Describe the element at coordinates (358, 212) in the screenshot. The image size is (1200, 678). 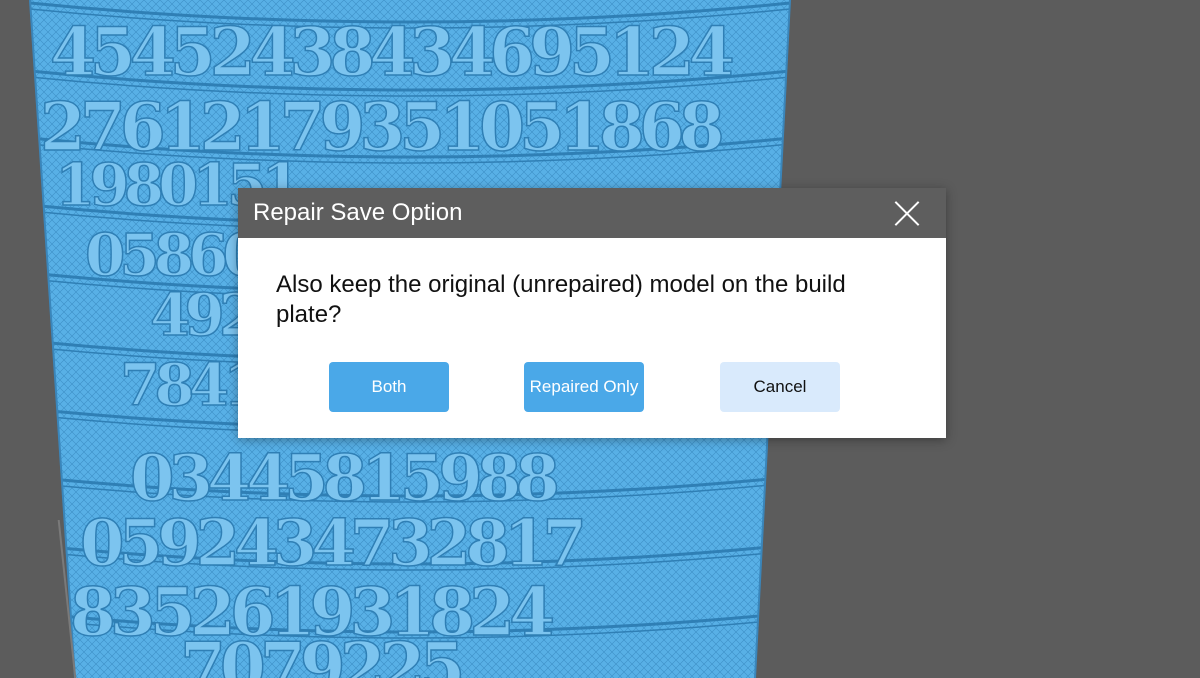
I see `dialog-title: Repair Save Option` at that location.